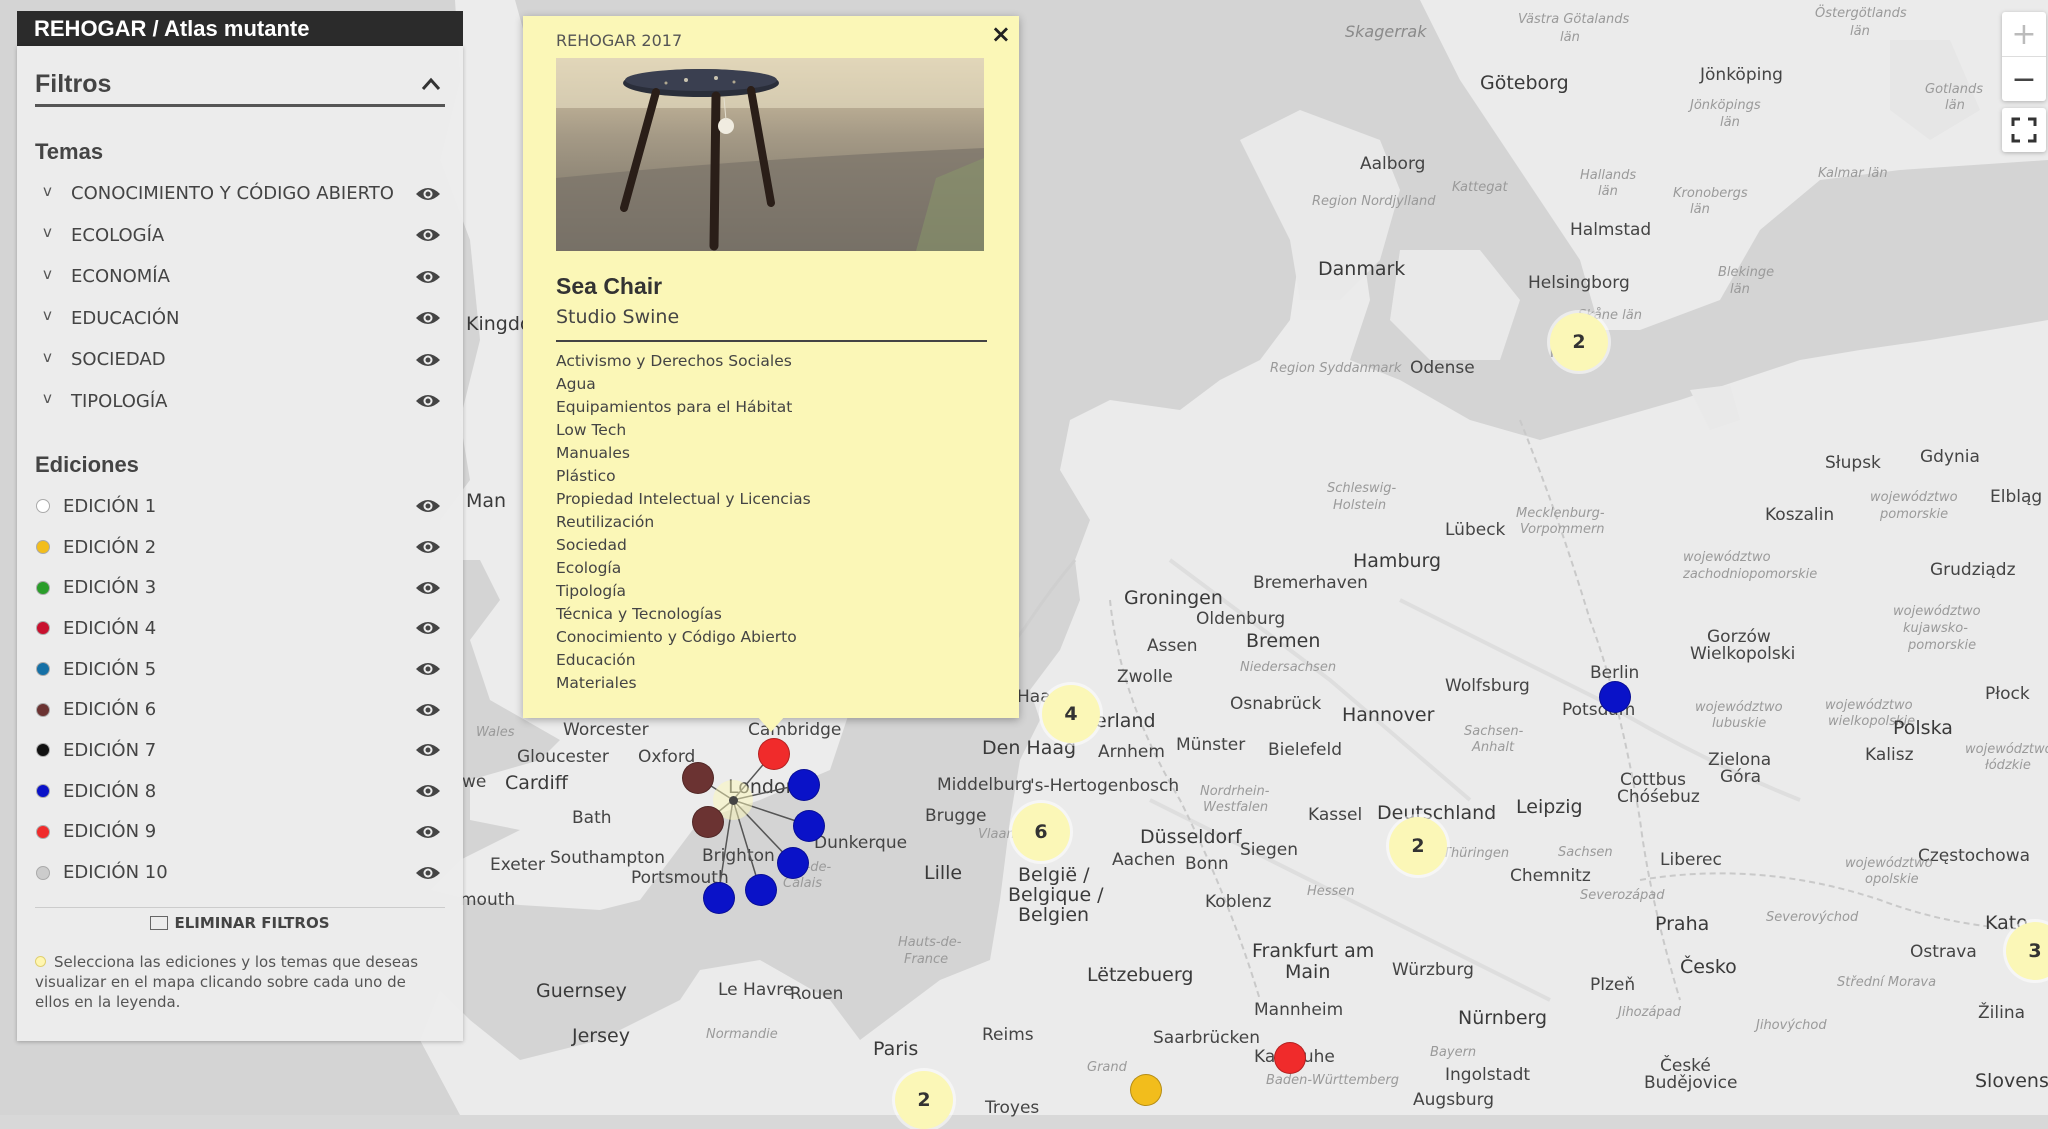  What do you see at coordinates (240, 547) in the screenshot?
I see `edicion-item: EDICIÓN 2` at bounding box center [240, 547].